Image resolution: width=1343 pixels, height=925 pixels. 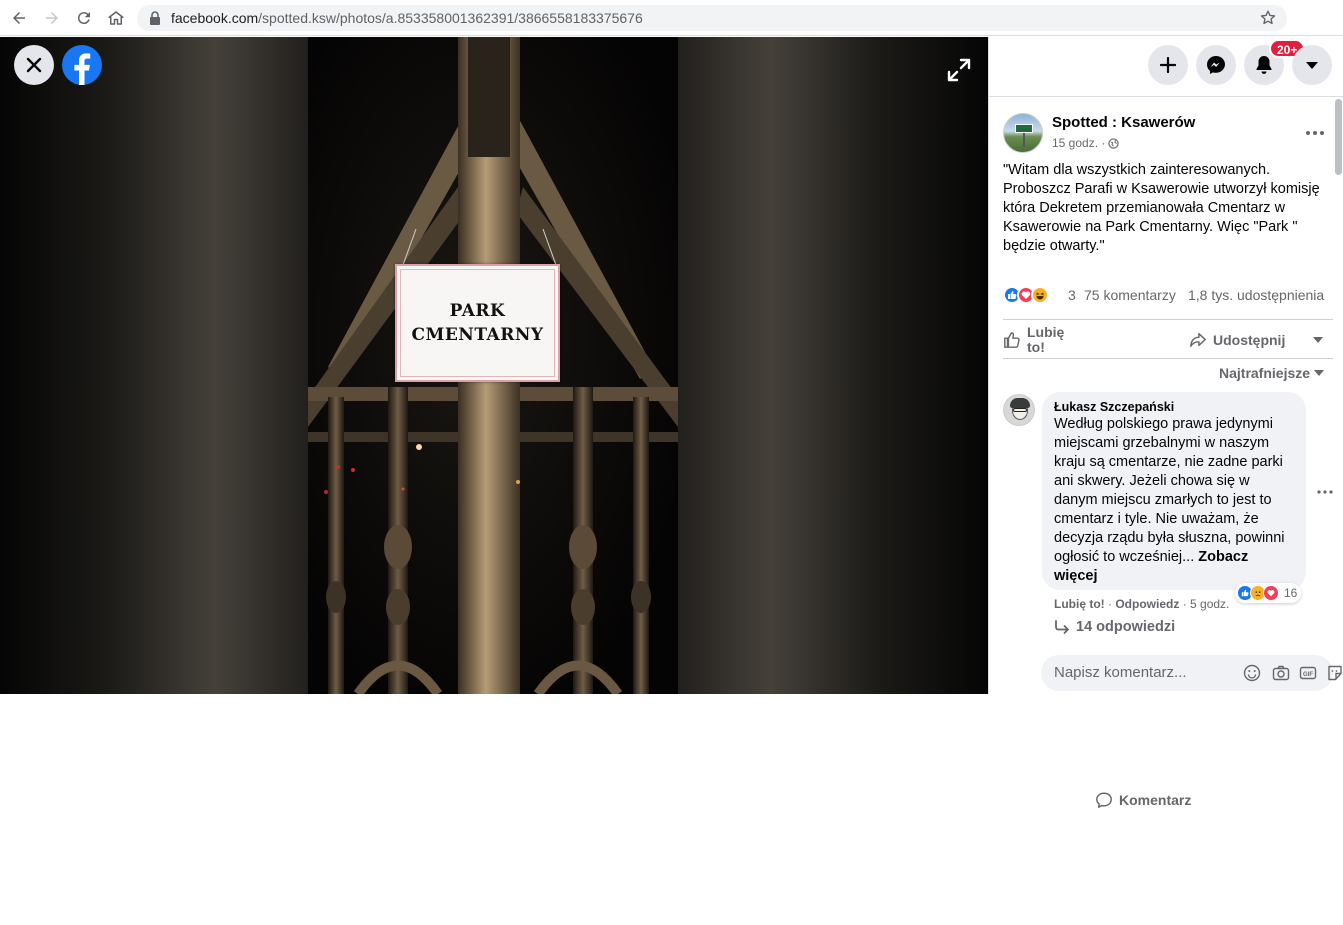 I want to click on post-action-bar: Lubię to! Komentarz Udostępnij, so click(x=1168, y=563).